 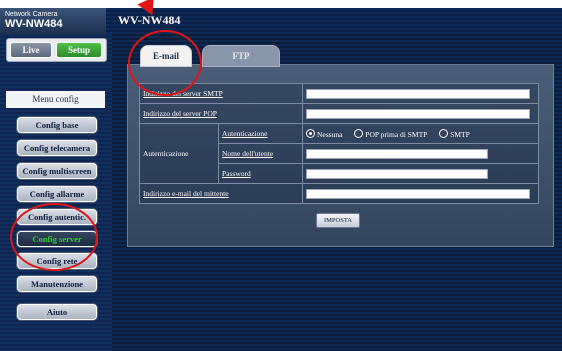 What do you see at coordinates (31, 14) in the screenshot?
I see `brand-subtitle: Network Camera` at bounding box center [31, 14].